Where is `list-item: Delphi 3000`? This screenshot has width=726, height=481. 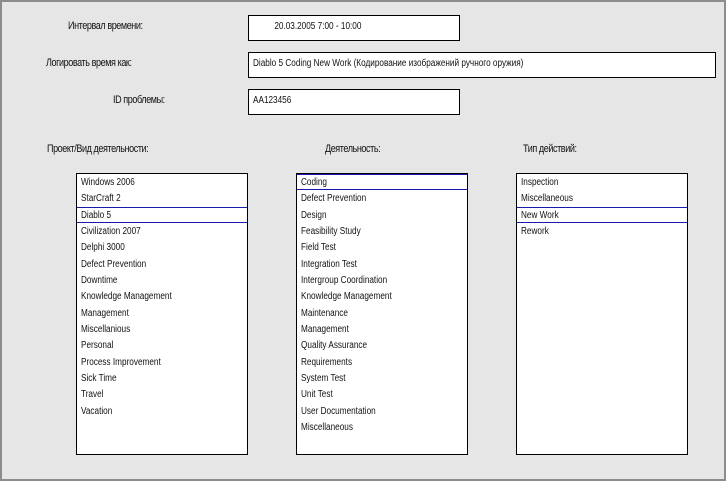 list-item: Delphi 3000 is located at coordinates (162, 247).